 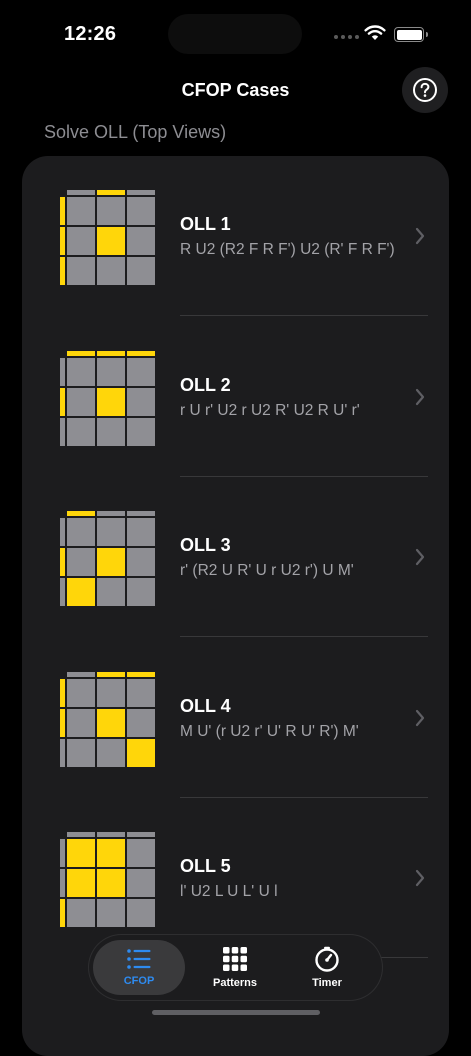 I want to click on case-algorithm: r' (R2 U R' U r U2 r') U M', so click(x=267, y=570).